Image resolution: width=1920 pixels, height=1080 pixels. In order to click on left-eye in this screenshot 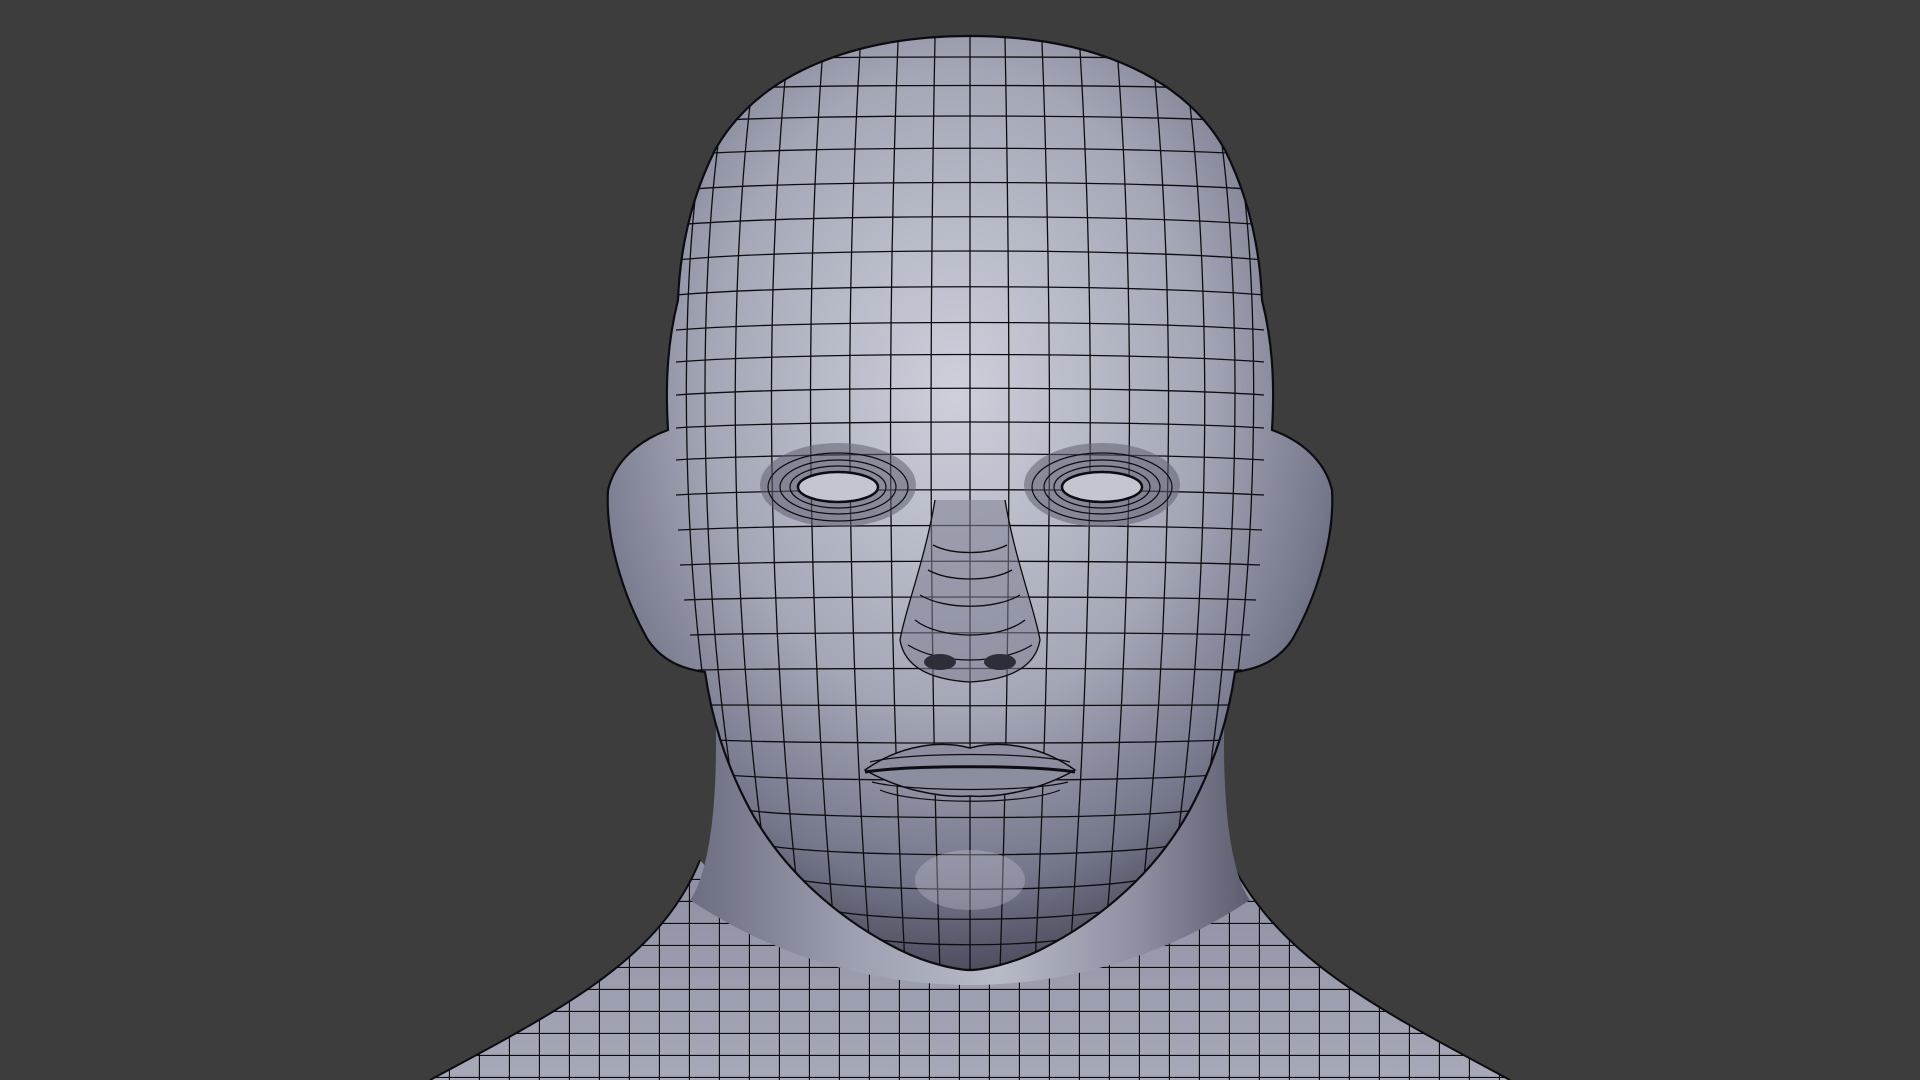, I will do `click(838, 487)`.